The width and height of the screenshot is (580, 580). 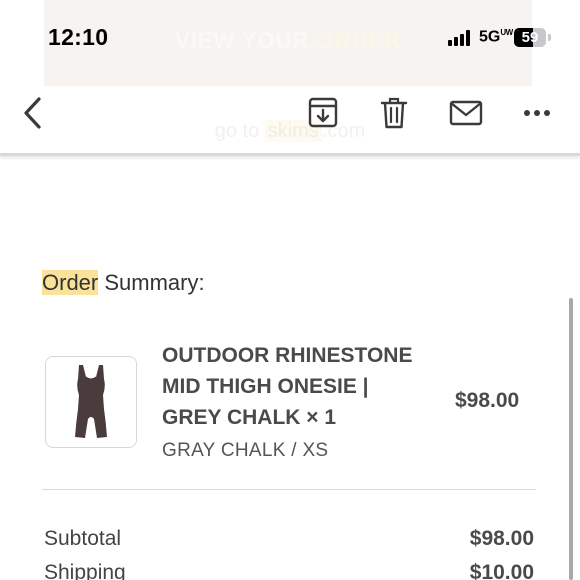 I want to click on back-button, so click(x=34, y=113).